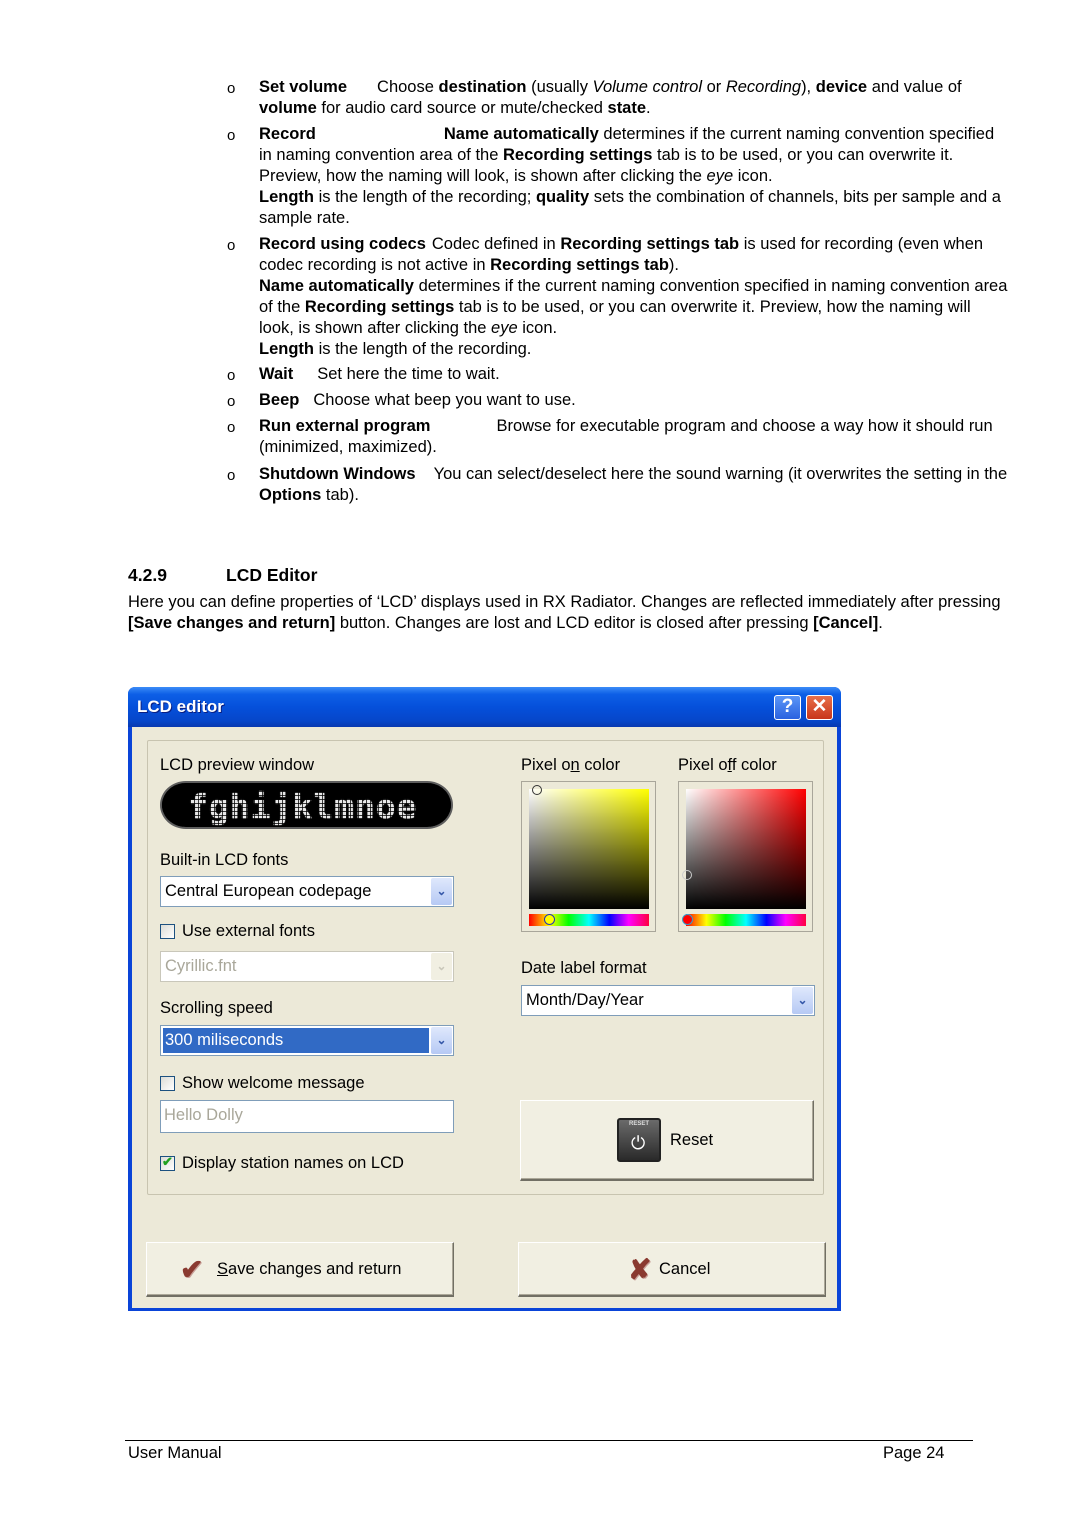 This screenshot has width=1080, height=1528. Describe the element at coordinates (549, 1440) in the screenshot. I see `footer-divider` at that location.